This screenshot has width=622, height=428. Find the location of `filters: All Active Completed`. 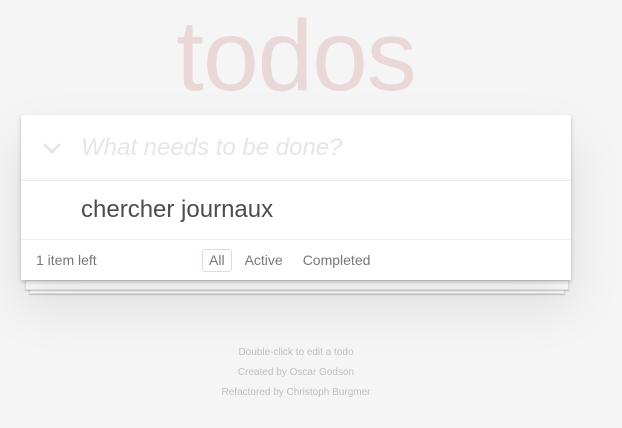

filters: All Active Completed is located at coordinates (289, 260).